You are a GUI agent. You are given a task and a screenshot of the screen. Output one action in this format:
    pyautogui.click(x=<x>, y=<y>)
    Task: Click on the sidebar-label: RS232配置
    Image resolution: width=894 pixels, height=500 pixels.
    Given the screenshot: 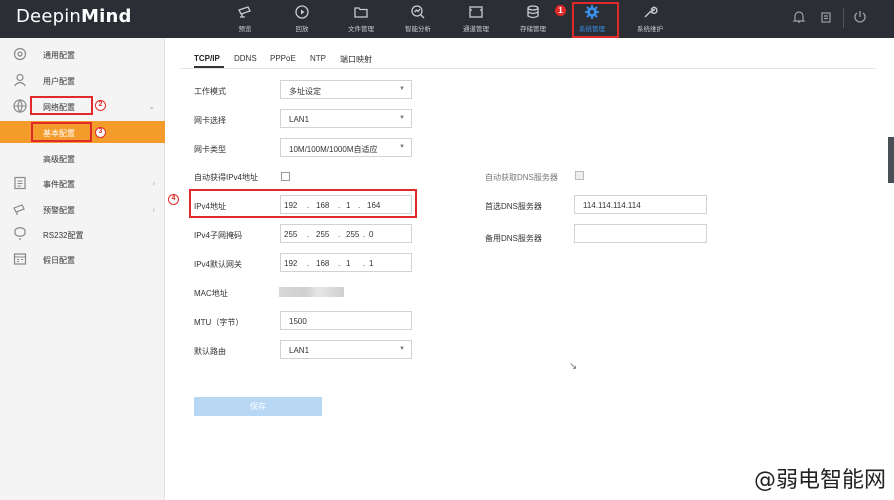 What is the action you would take?
    pyautogui.click(x=63, y=235)
    